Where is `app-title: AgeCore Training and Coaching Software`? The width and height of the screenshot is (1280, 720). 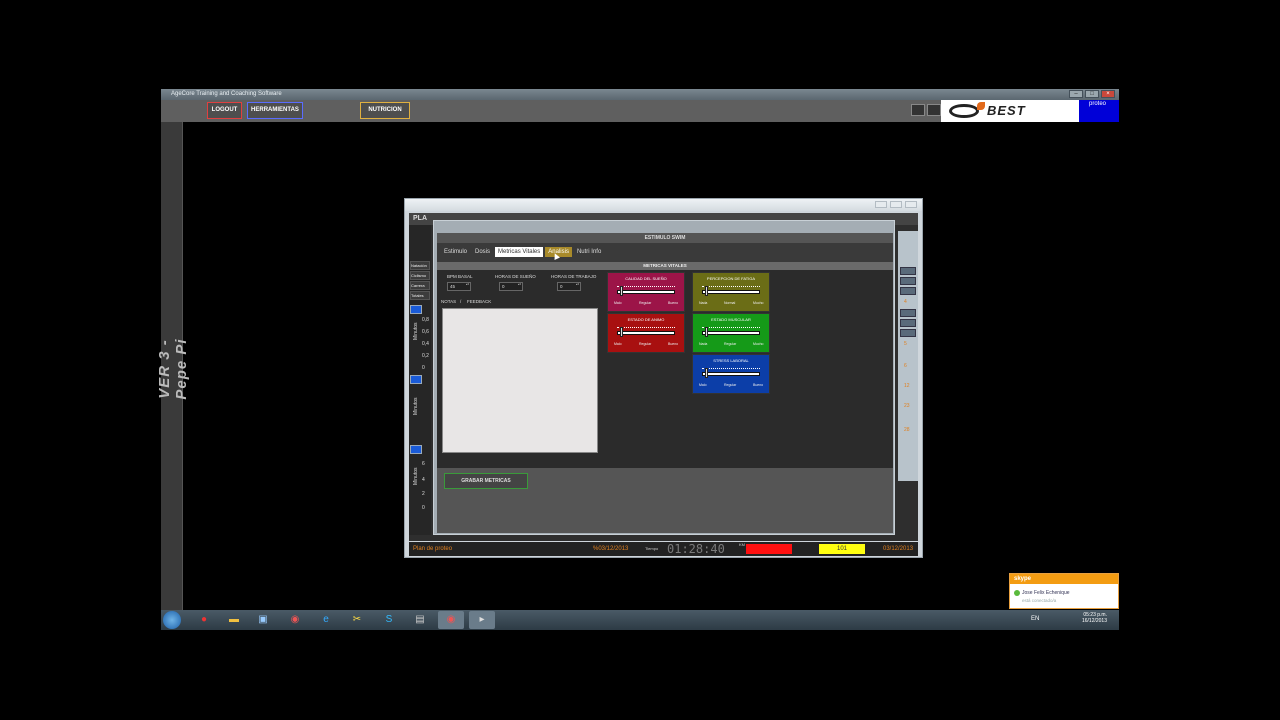
app-title: AgeCore Training and Coaching Software is located at coordinates (226, 94).